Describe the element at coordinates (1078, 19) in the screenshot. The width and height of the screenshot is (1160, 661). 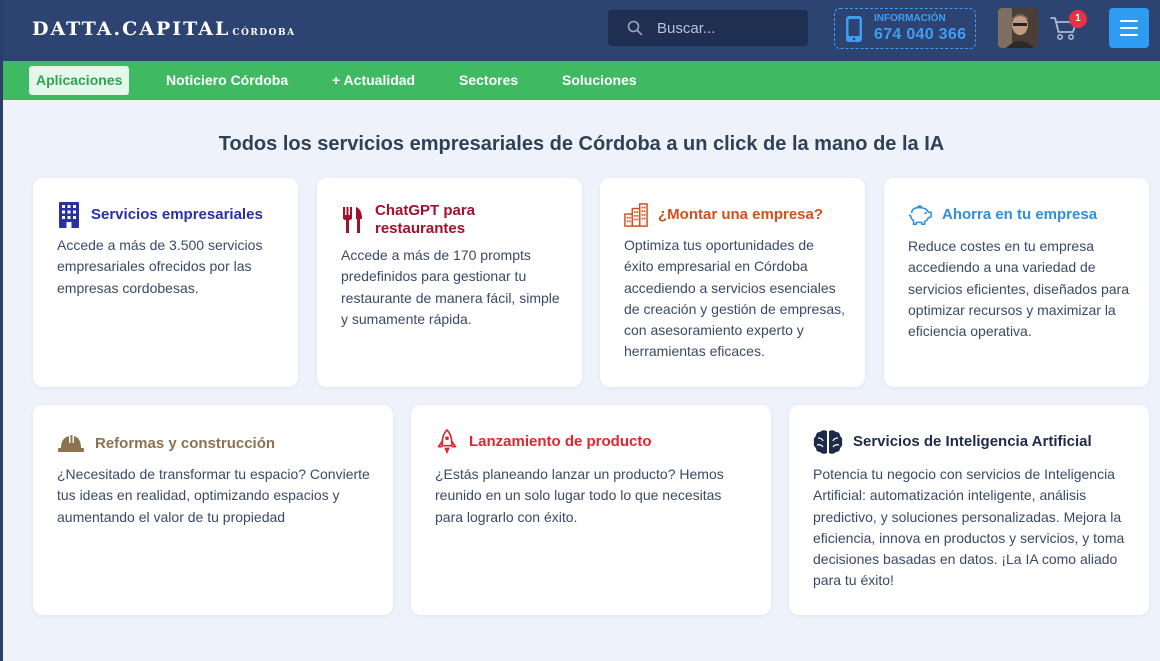
I see `cart-count-badge: 1` at that location.